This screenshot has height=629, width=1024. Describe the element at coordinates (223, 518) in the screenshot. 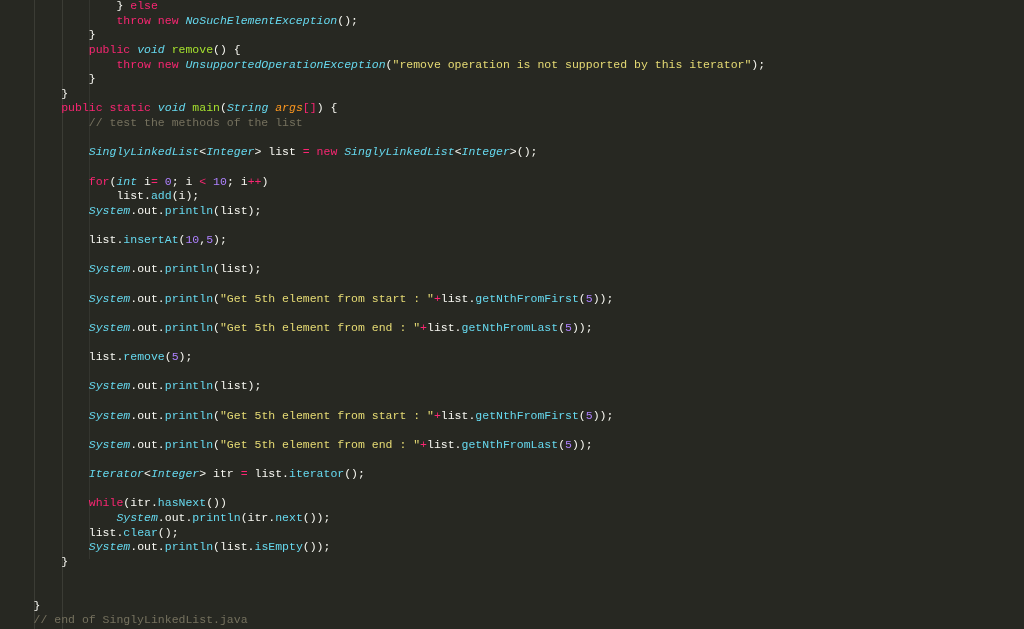

I see `code-line: System.out.println(itr.next());` at that location.